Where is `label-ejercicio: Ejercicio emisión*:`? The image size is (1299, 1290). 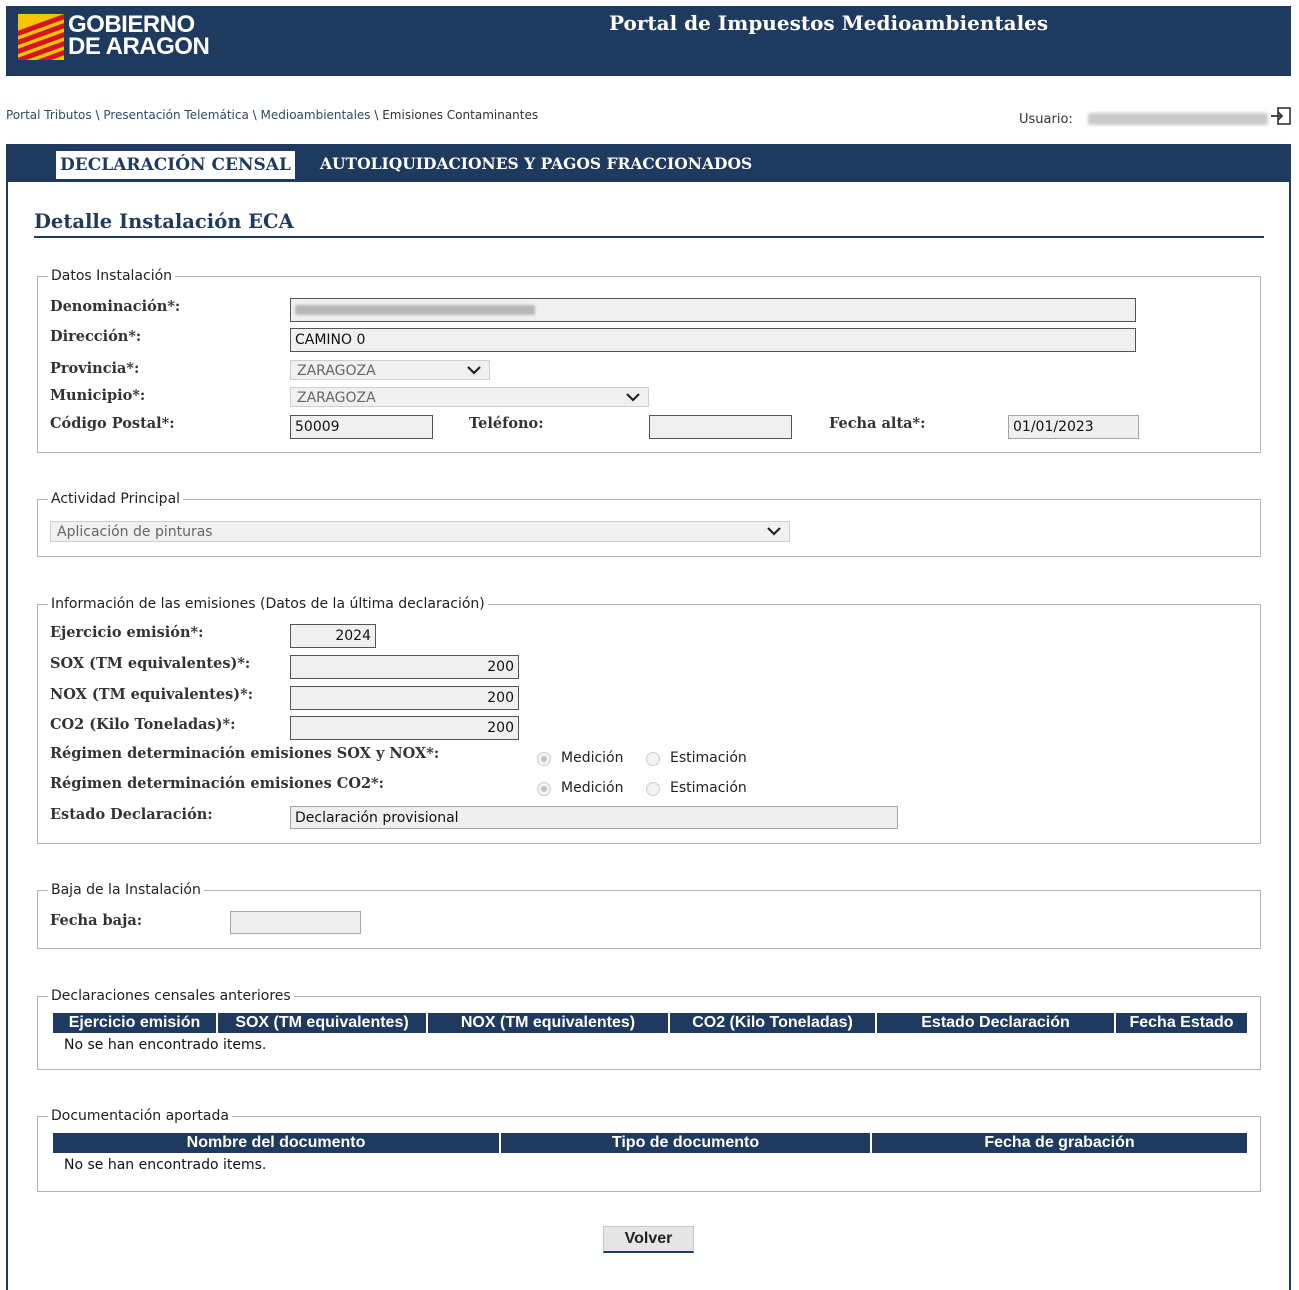
label-ejercicio: Ejercicio emisión*: is located at coordinates (127, 632).